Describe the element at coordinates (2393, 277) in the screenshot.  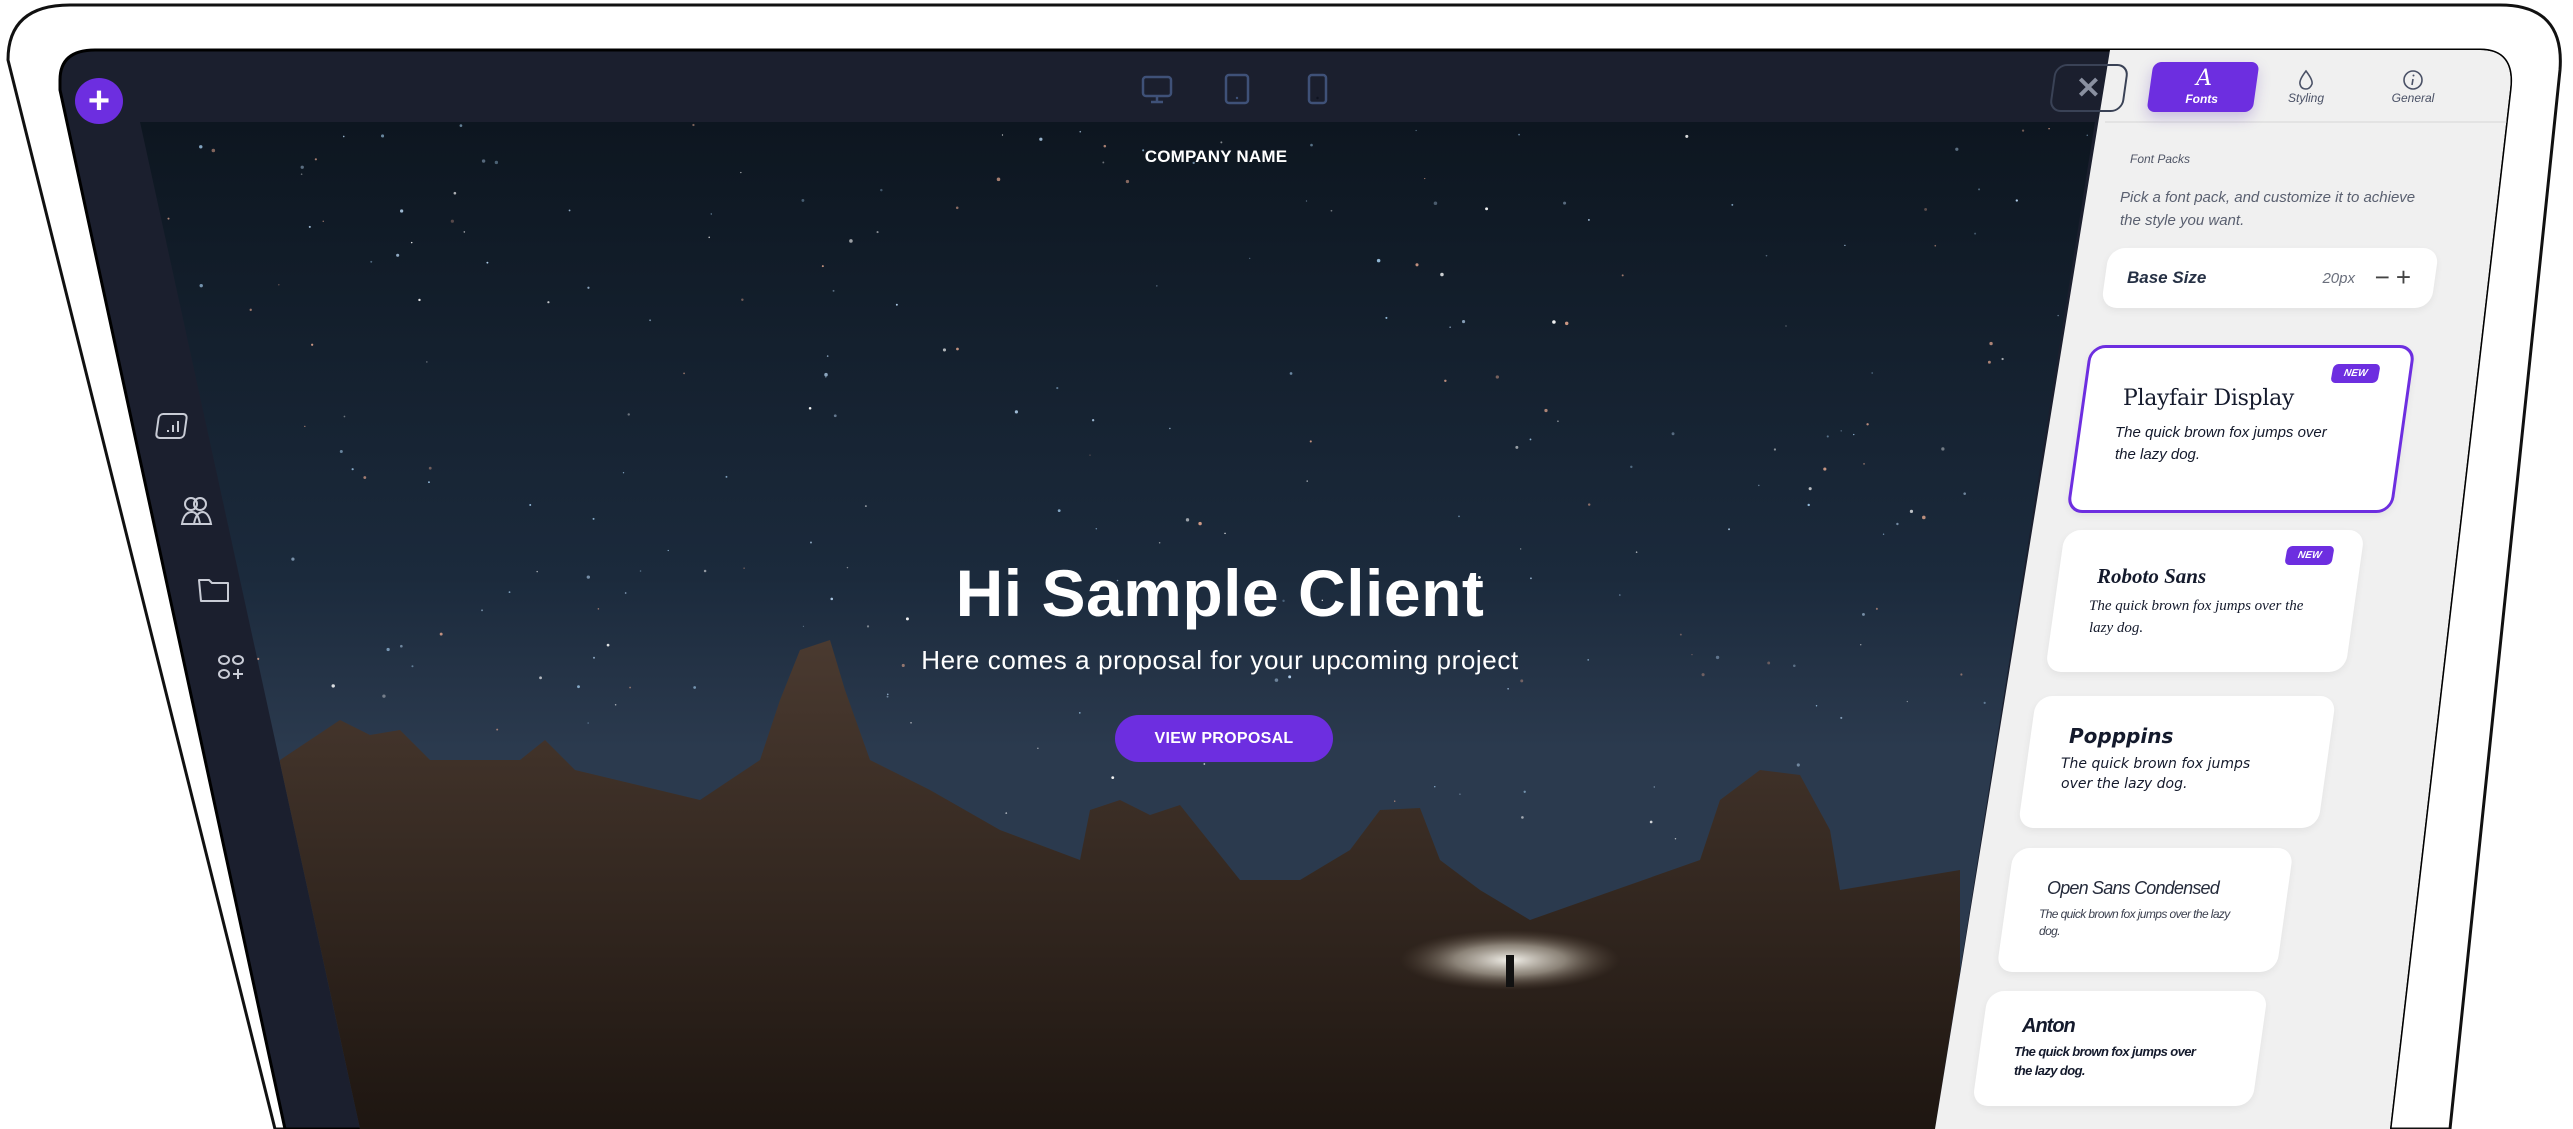
I see `base-size-stepper: − +` at that location.